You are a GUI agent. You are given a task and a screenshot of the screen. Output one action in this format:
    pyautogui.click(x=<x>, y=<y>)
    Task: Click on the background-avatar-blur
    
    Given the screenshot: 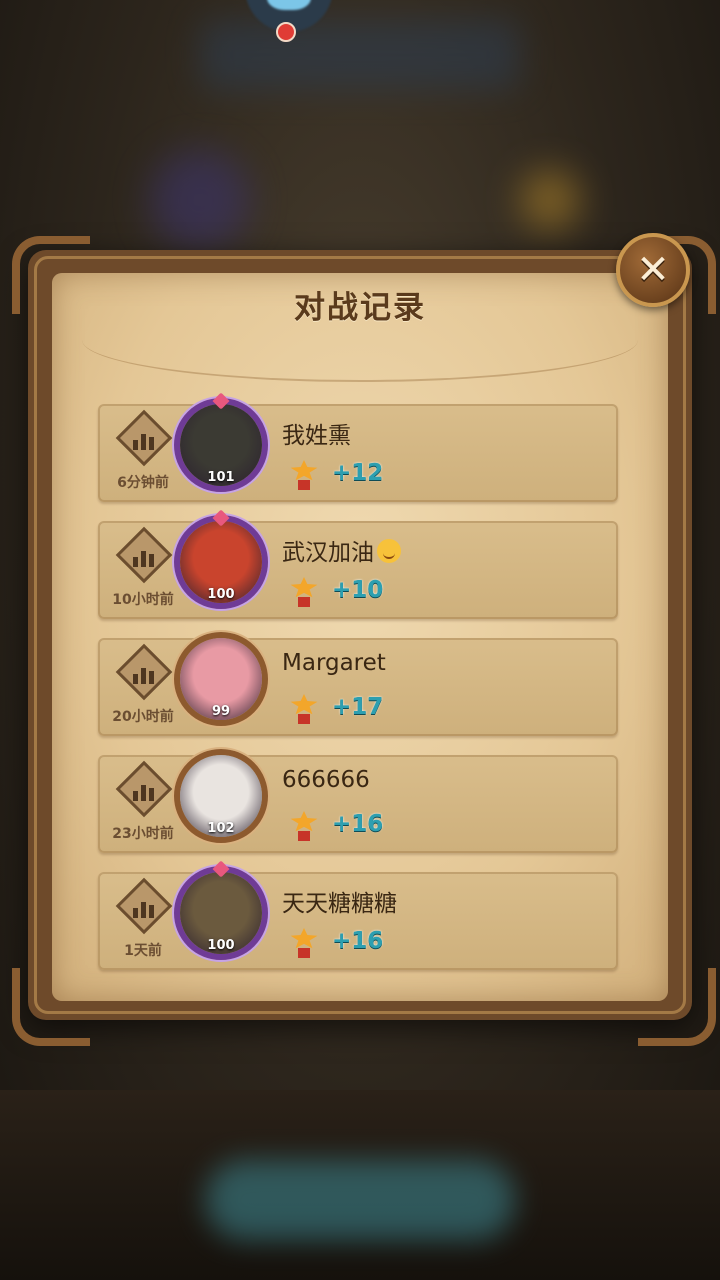 What is the action you would take?
    pyautogui.click(x=200, y=200)
    